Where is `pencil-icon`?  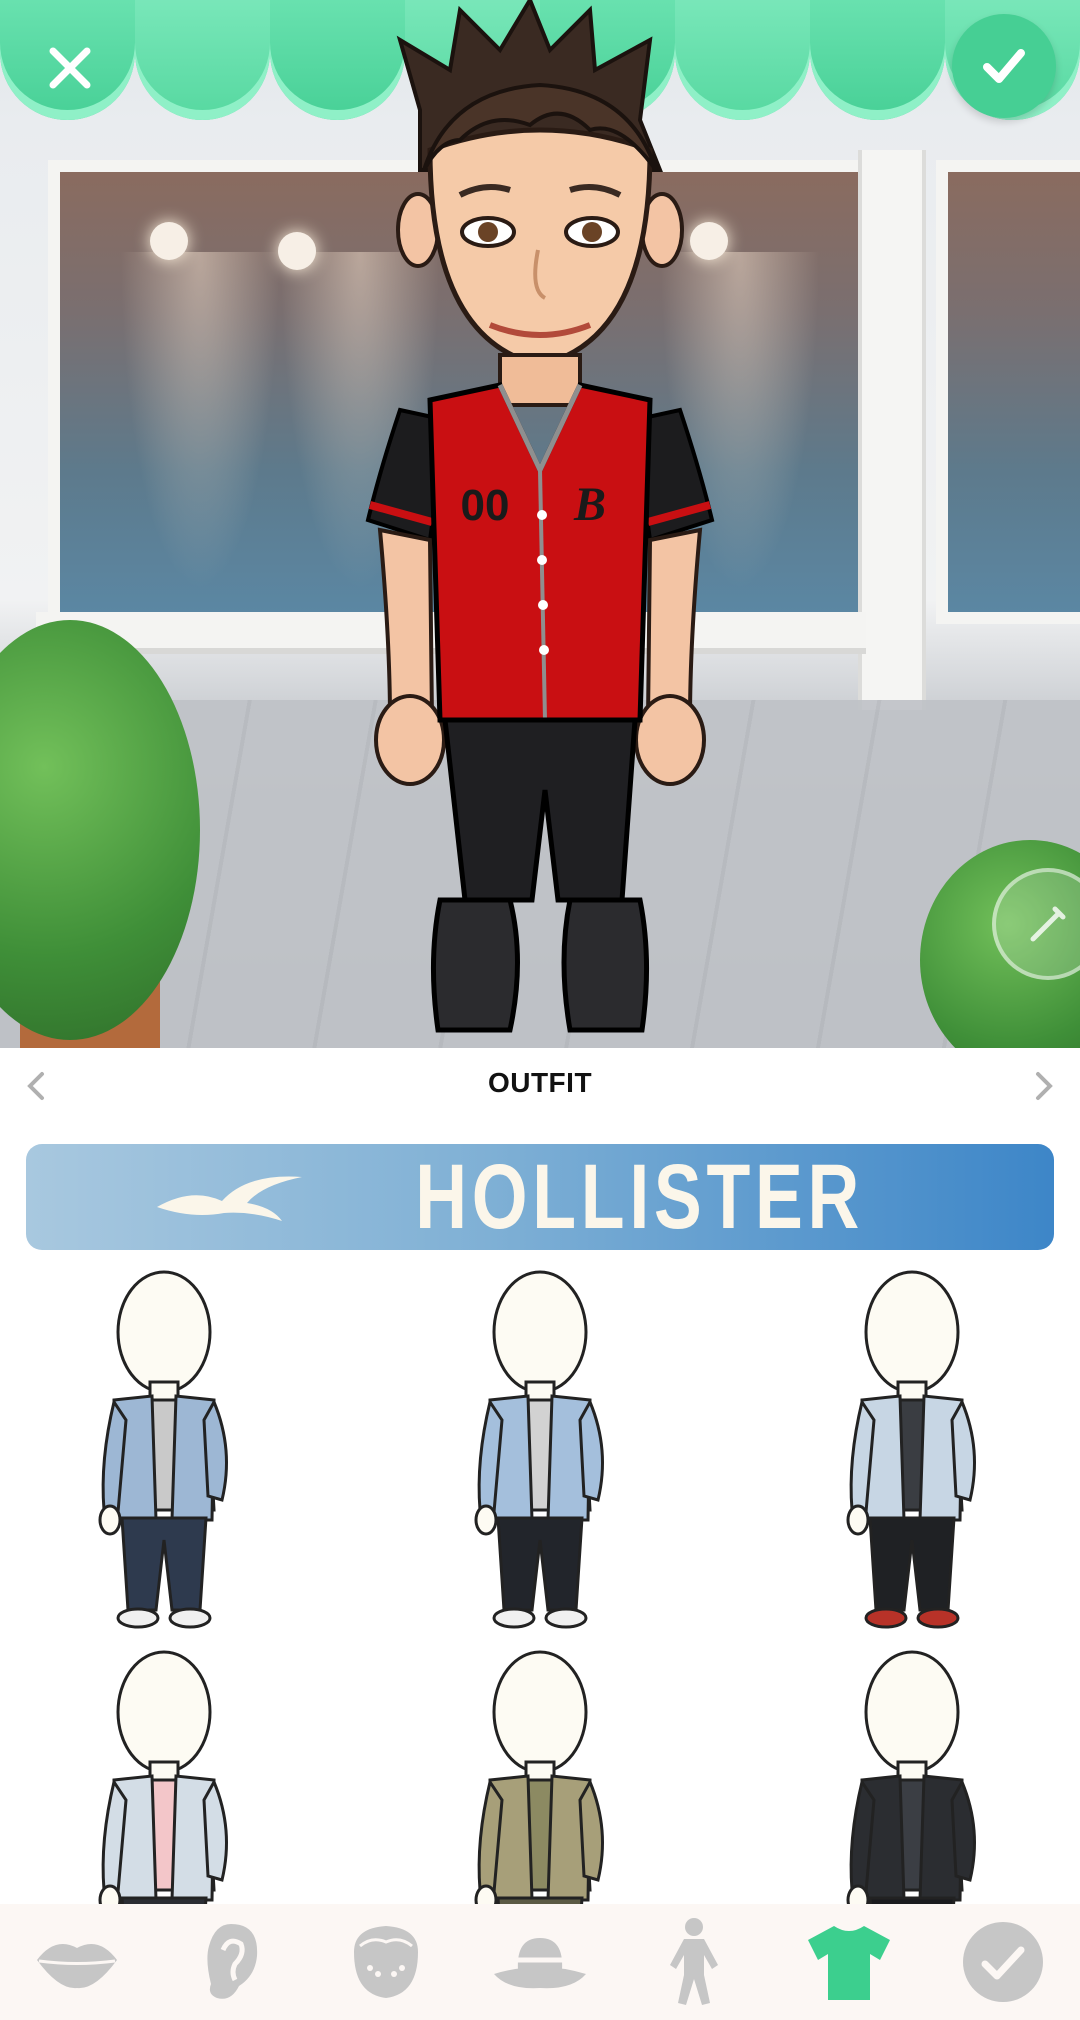 pencil-icon is located at coordinates (1048, 924).